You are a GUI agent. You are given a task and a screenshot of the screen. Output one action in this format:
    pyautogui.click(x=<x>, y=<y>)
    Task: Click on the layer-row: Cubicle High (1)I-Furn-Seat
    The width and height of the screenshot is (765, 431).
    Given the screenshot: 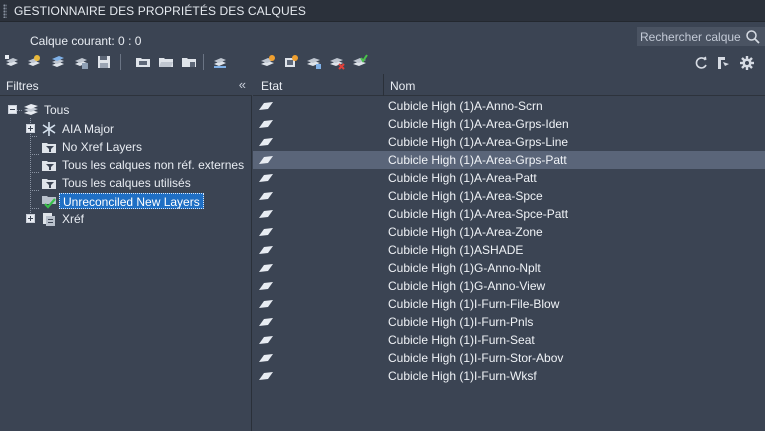 What is the action you would take?
    pyautogui.click(x=509, y=340)
    